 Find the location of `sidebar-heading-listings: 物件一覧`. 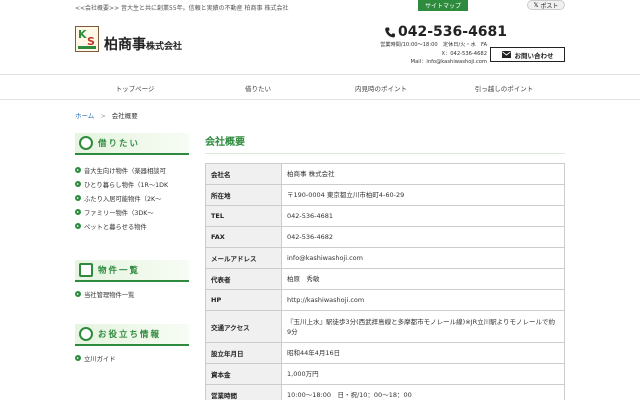

sidebar-heading-listings: 物件一覧 is located at coordinates (132, 271).